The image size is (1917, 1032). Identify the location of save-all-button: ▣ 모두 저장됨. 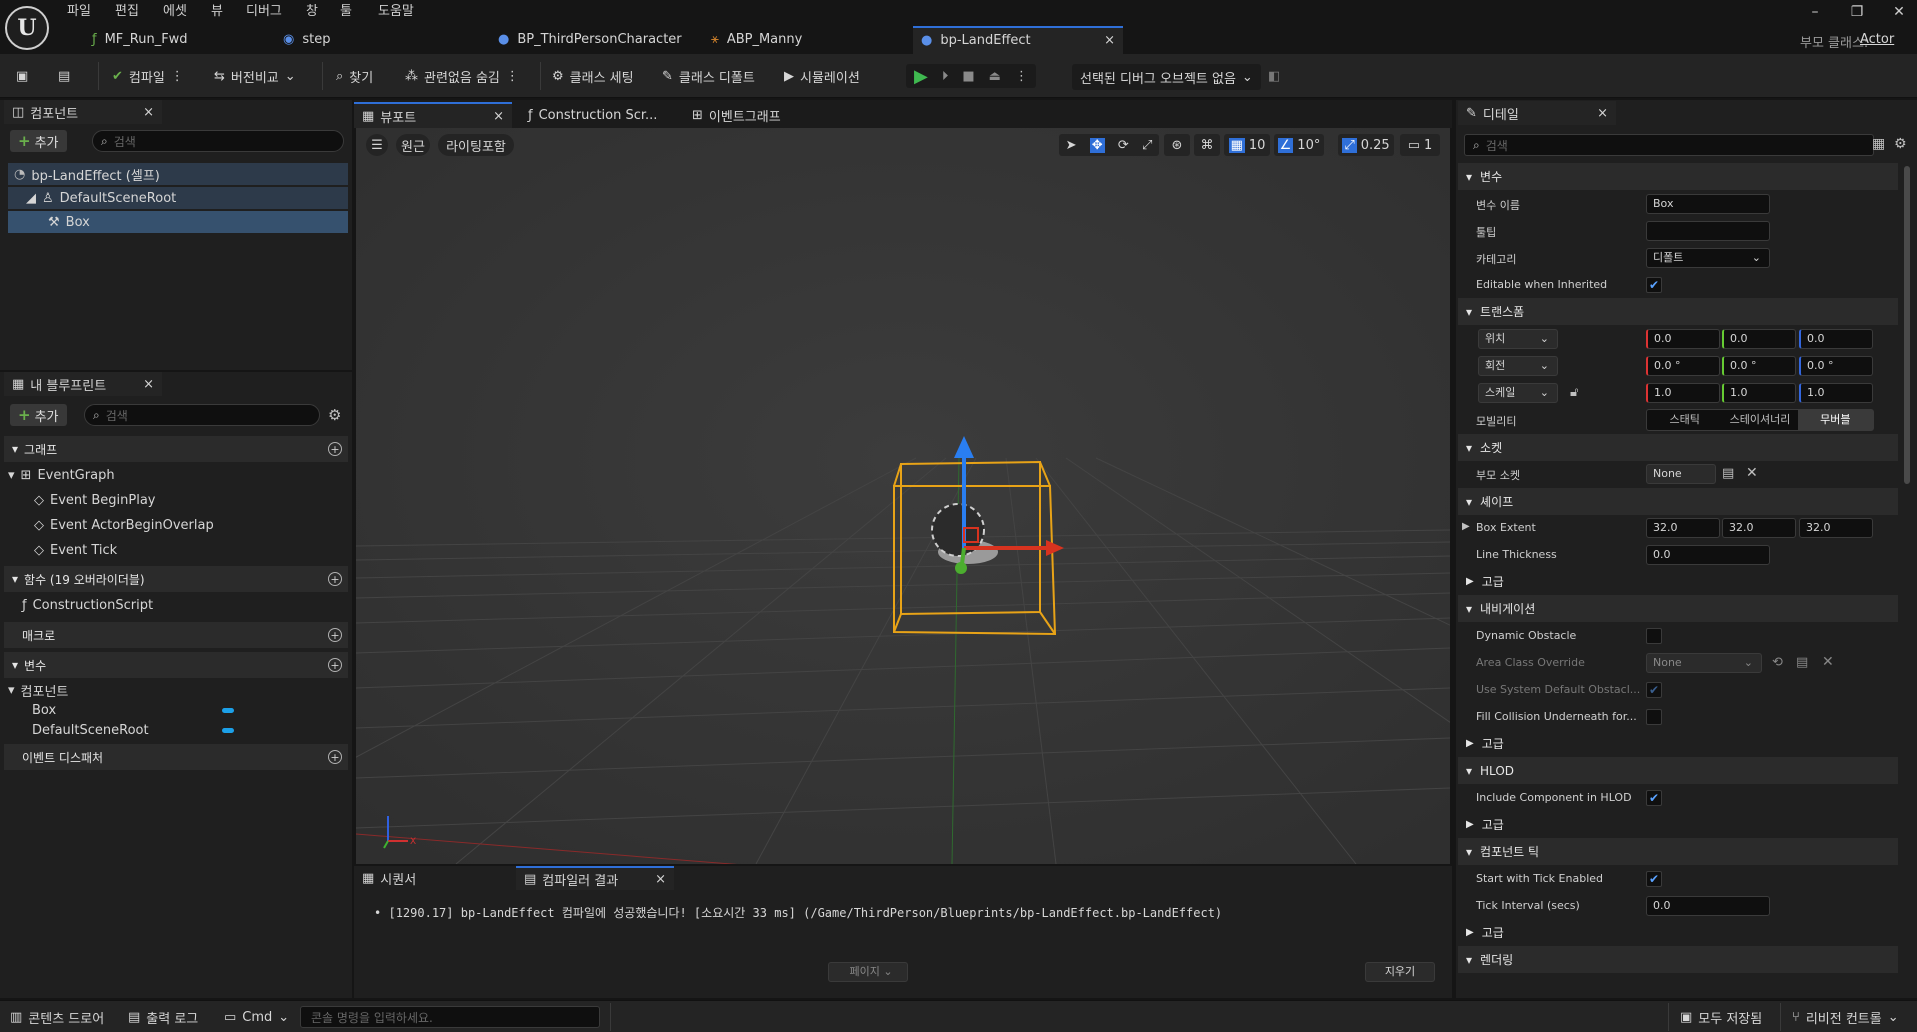
(1721, 1017).